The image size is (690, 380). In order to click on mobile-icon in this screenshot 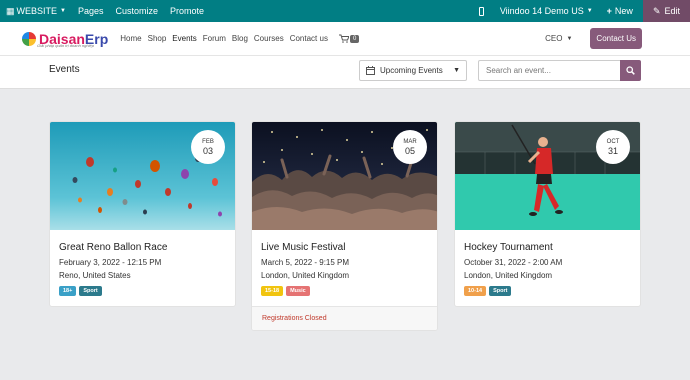, I will do `click(481, 11)`.